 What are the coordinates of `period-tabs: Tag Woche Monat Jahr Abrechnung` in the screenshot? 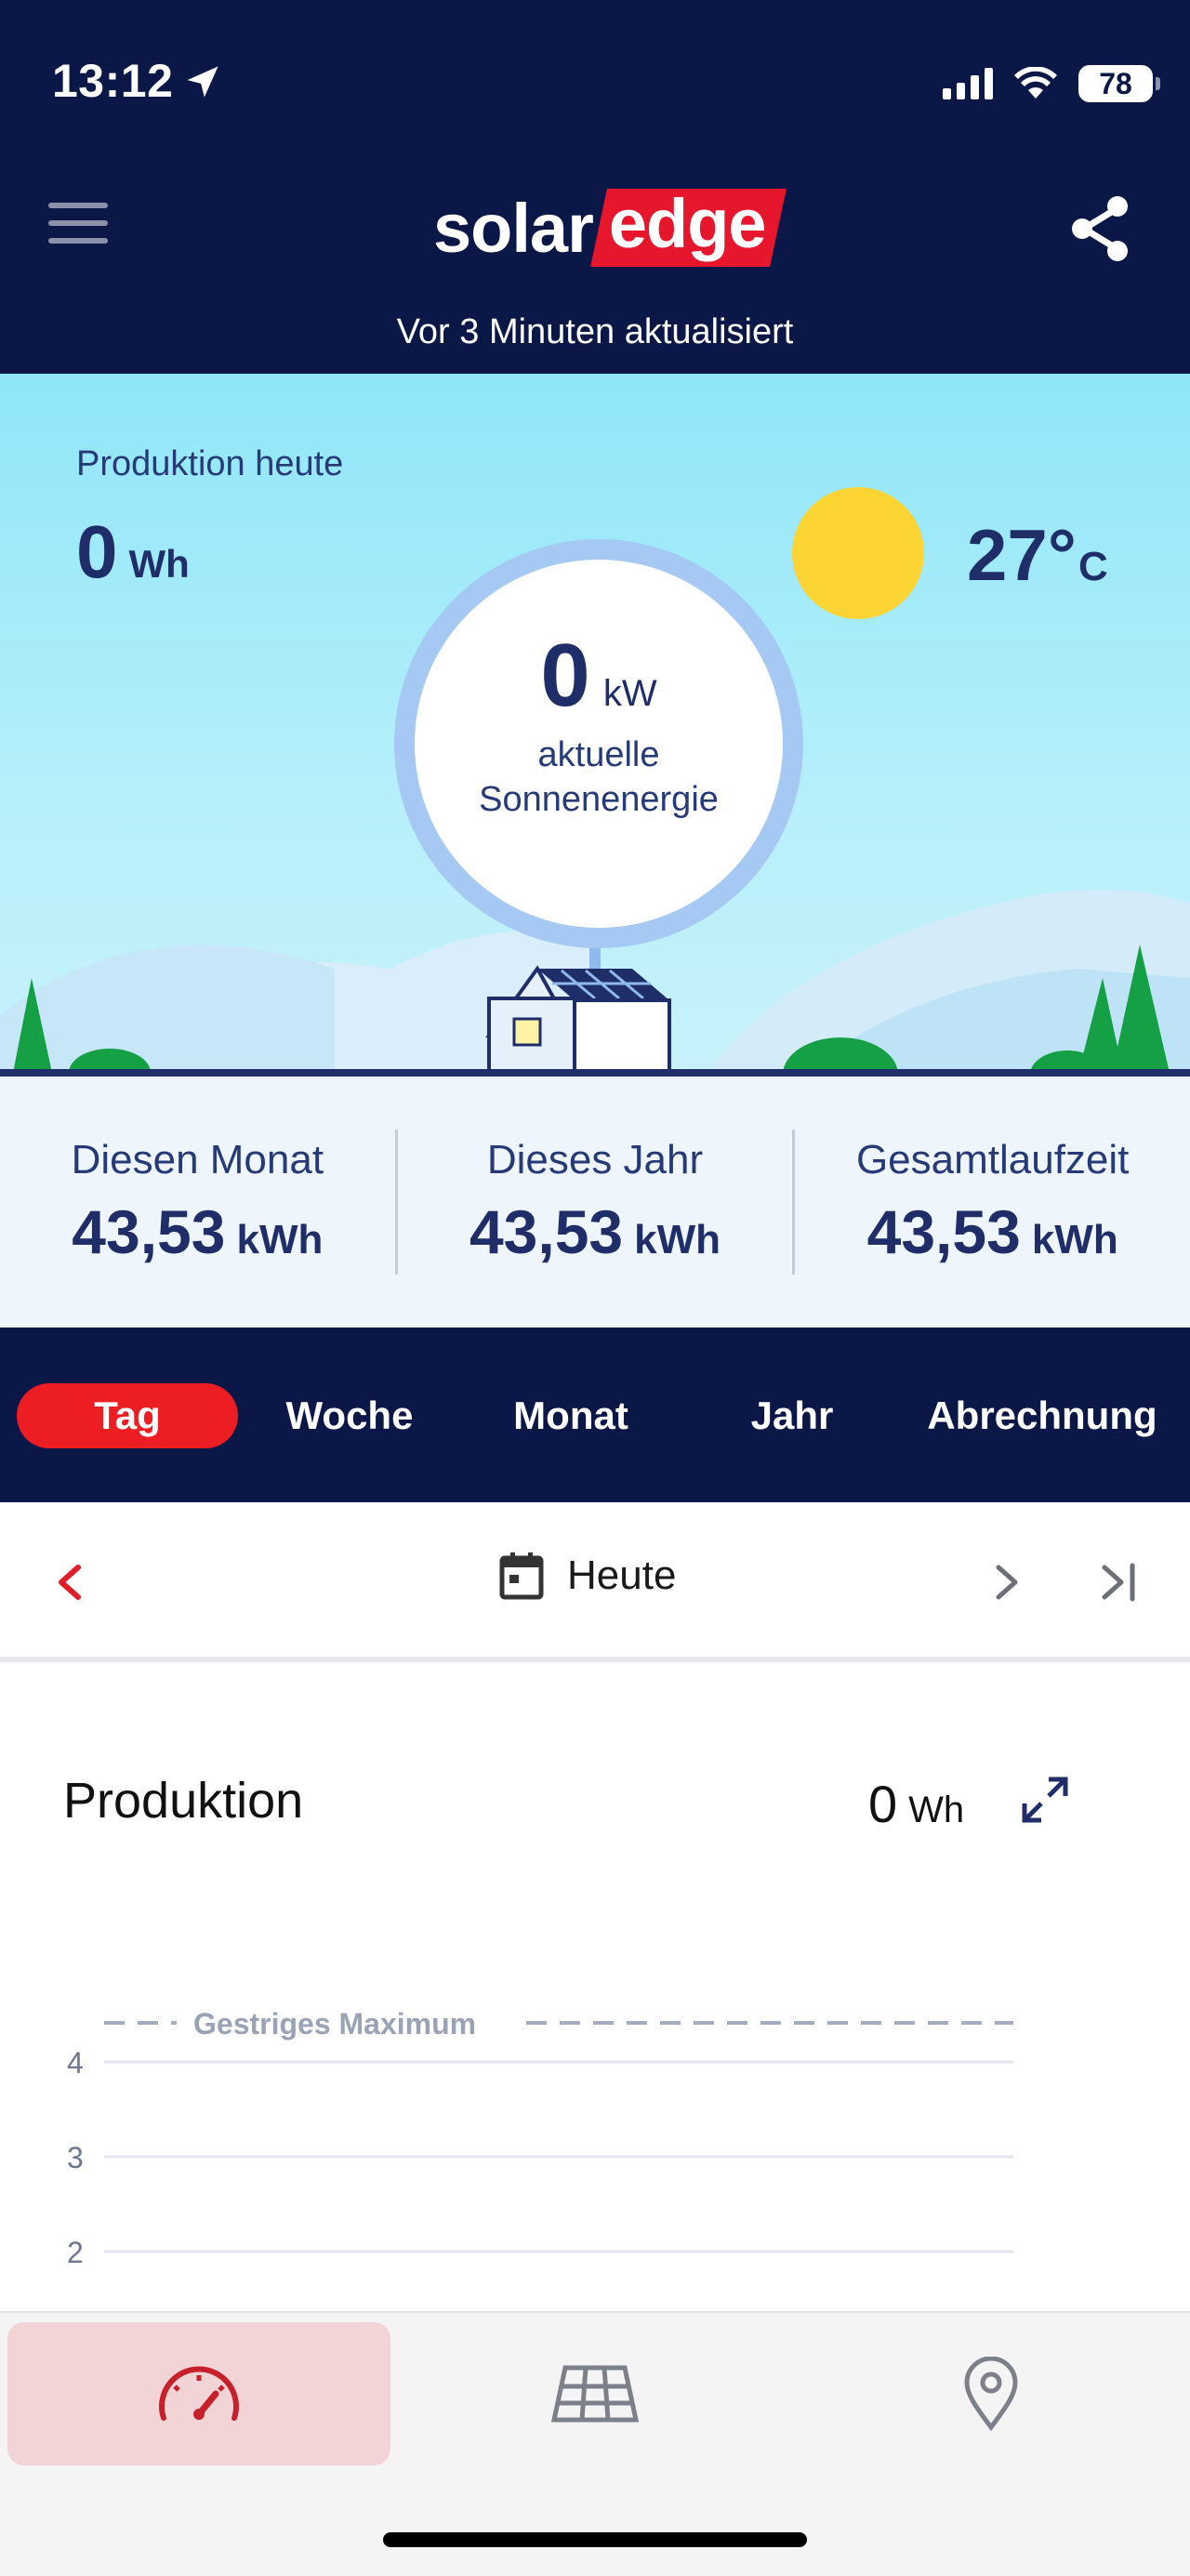 It's located at (595, 1415).